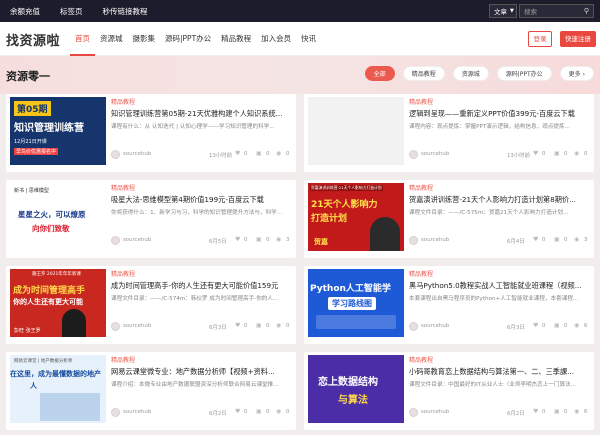  I want to click on thumb-decoration, so click(70, 407).